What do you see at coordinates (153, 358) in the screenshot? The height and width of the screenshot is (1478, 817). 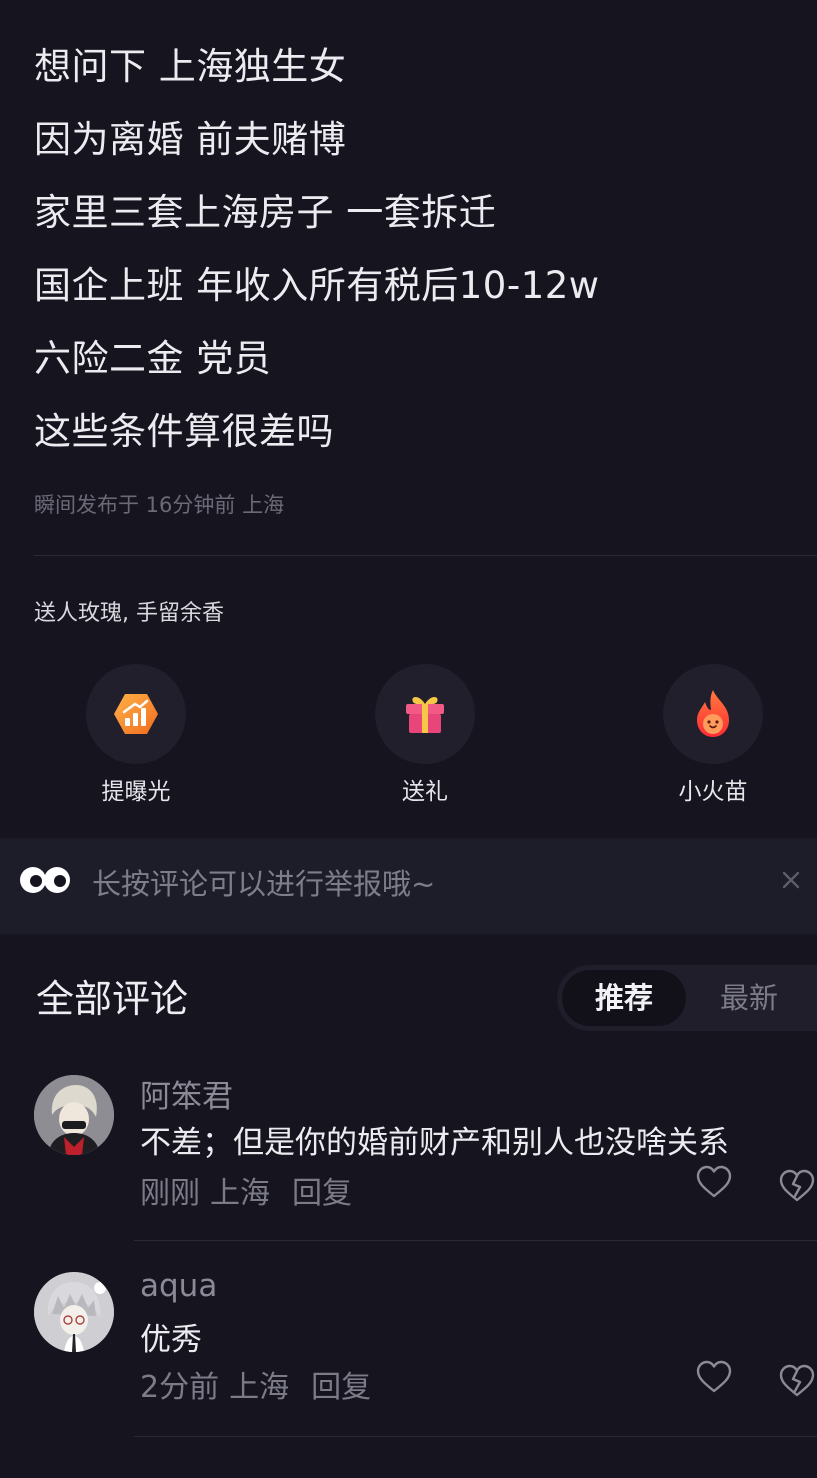 I see `post-line: 六险二金 党员` at bounding box center [153, 358].